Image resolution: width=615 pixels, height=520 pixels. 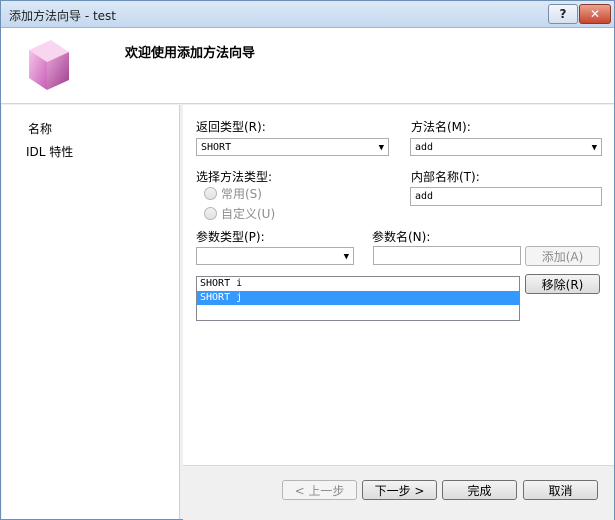 What do you see at coordinates (248, 214) in the screenshot?
I see `radio-custom-label: 自定义(U)` at bounding box center [248, 214].